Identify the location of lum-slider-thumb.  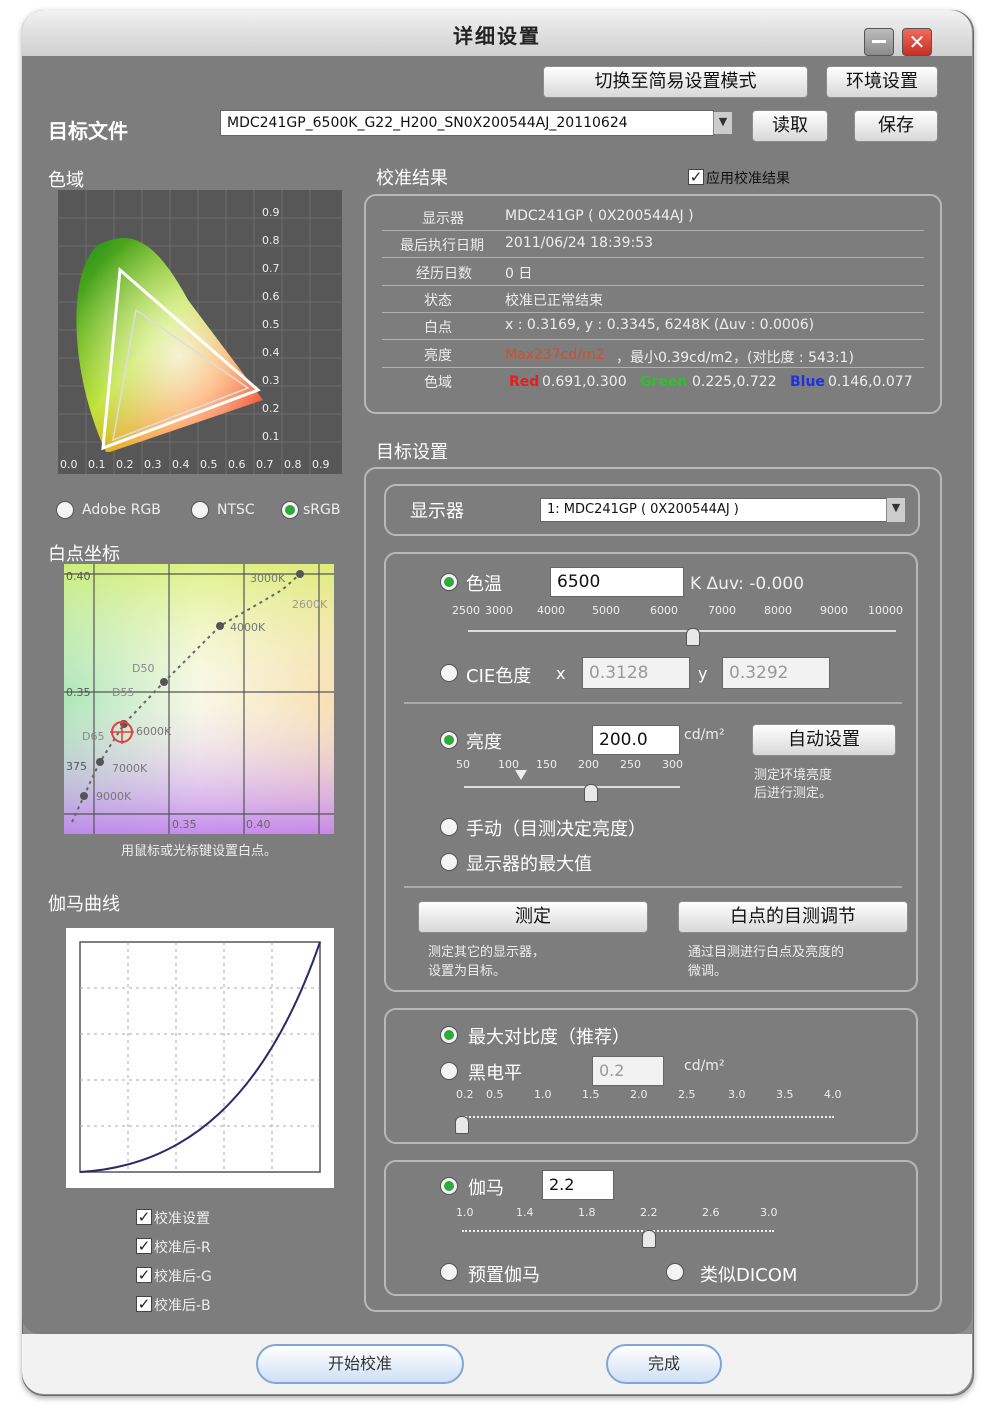
(591, 793).